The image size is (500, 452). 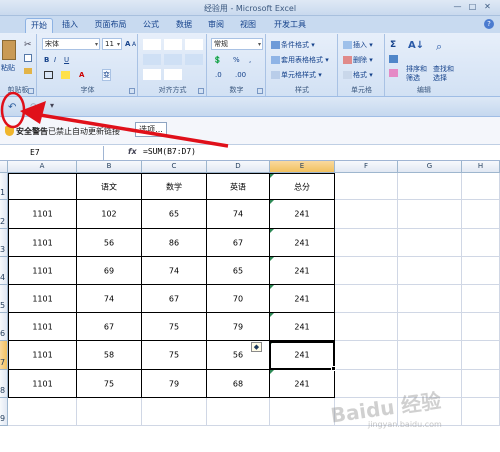 I want to click on italic-button: I, so click(x=55, y=60).